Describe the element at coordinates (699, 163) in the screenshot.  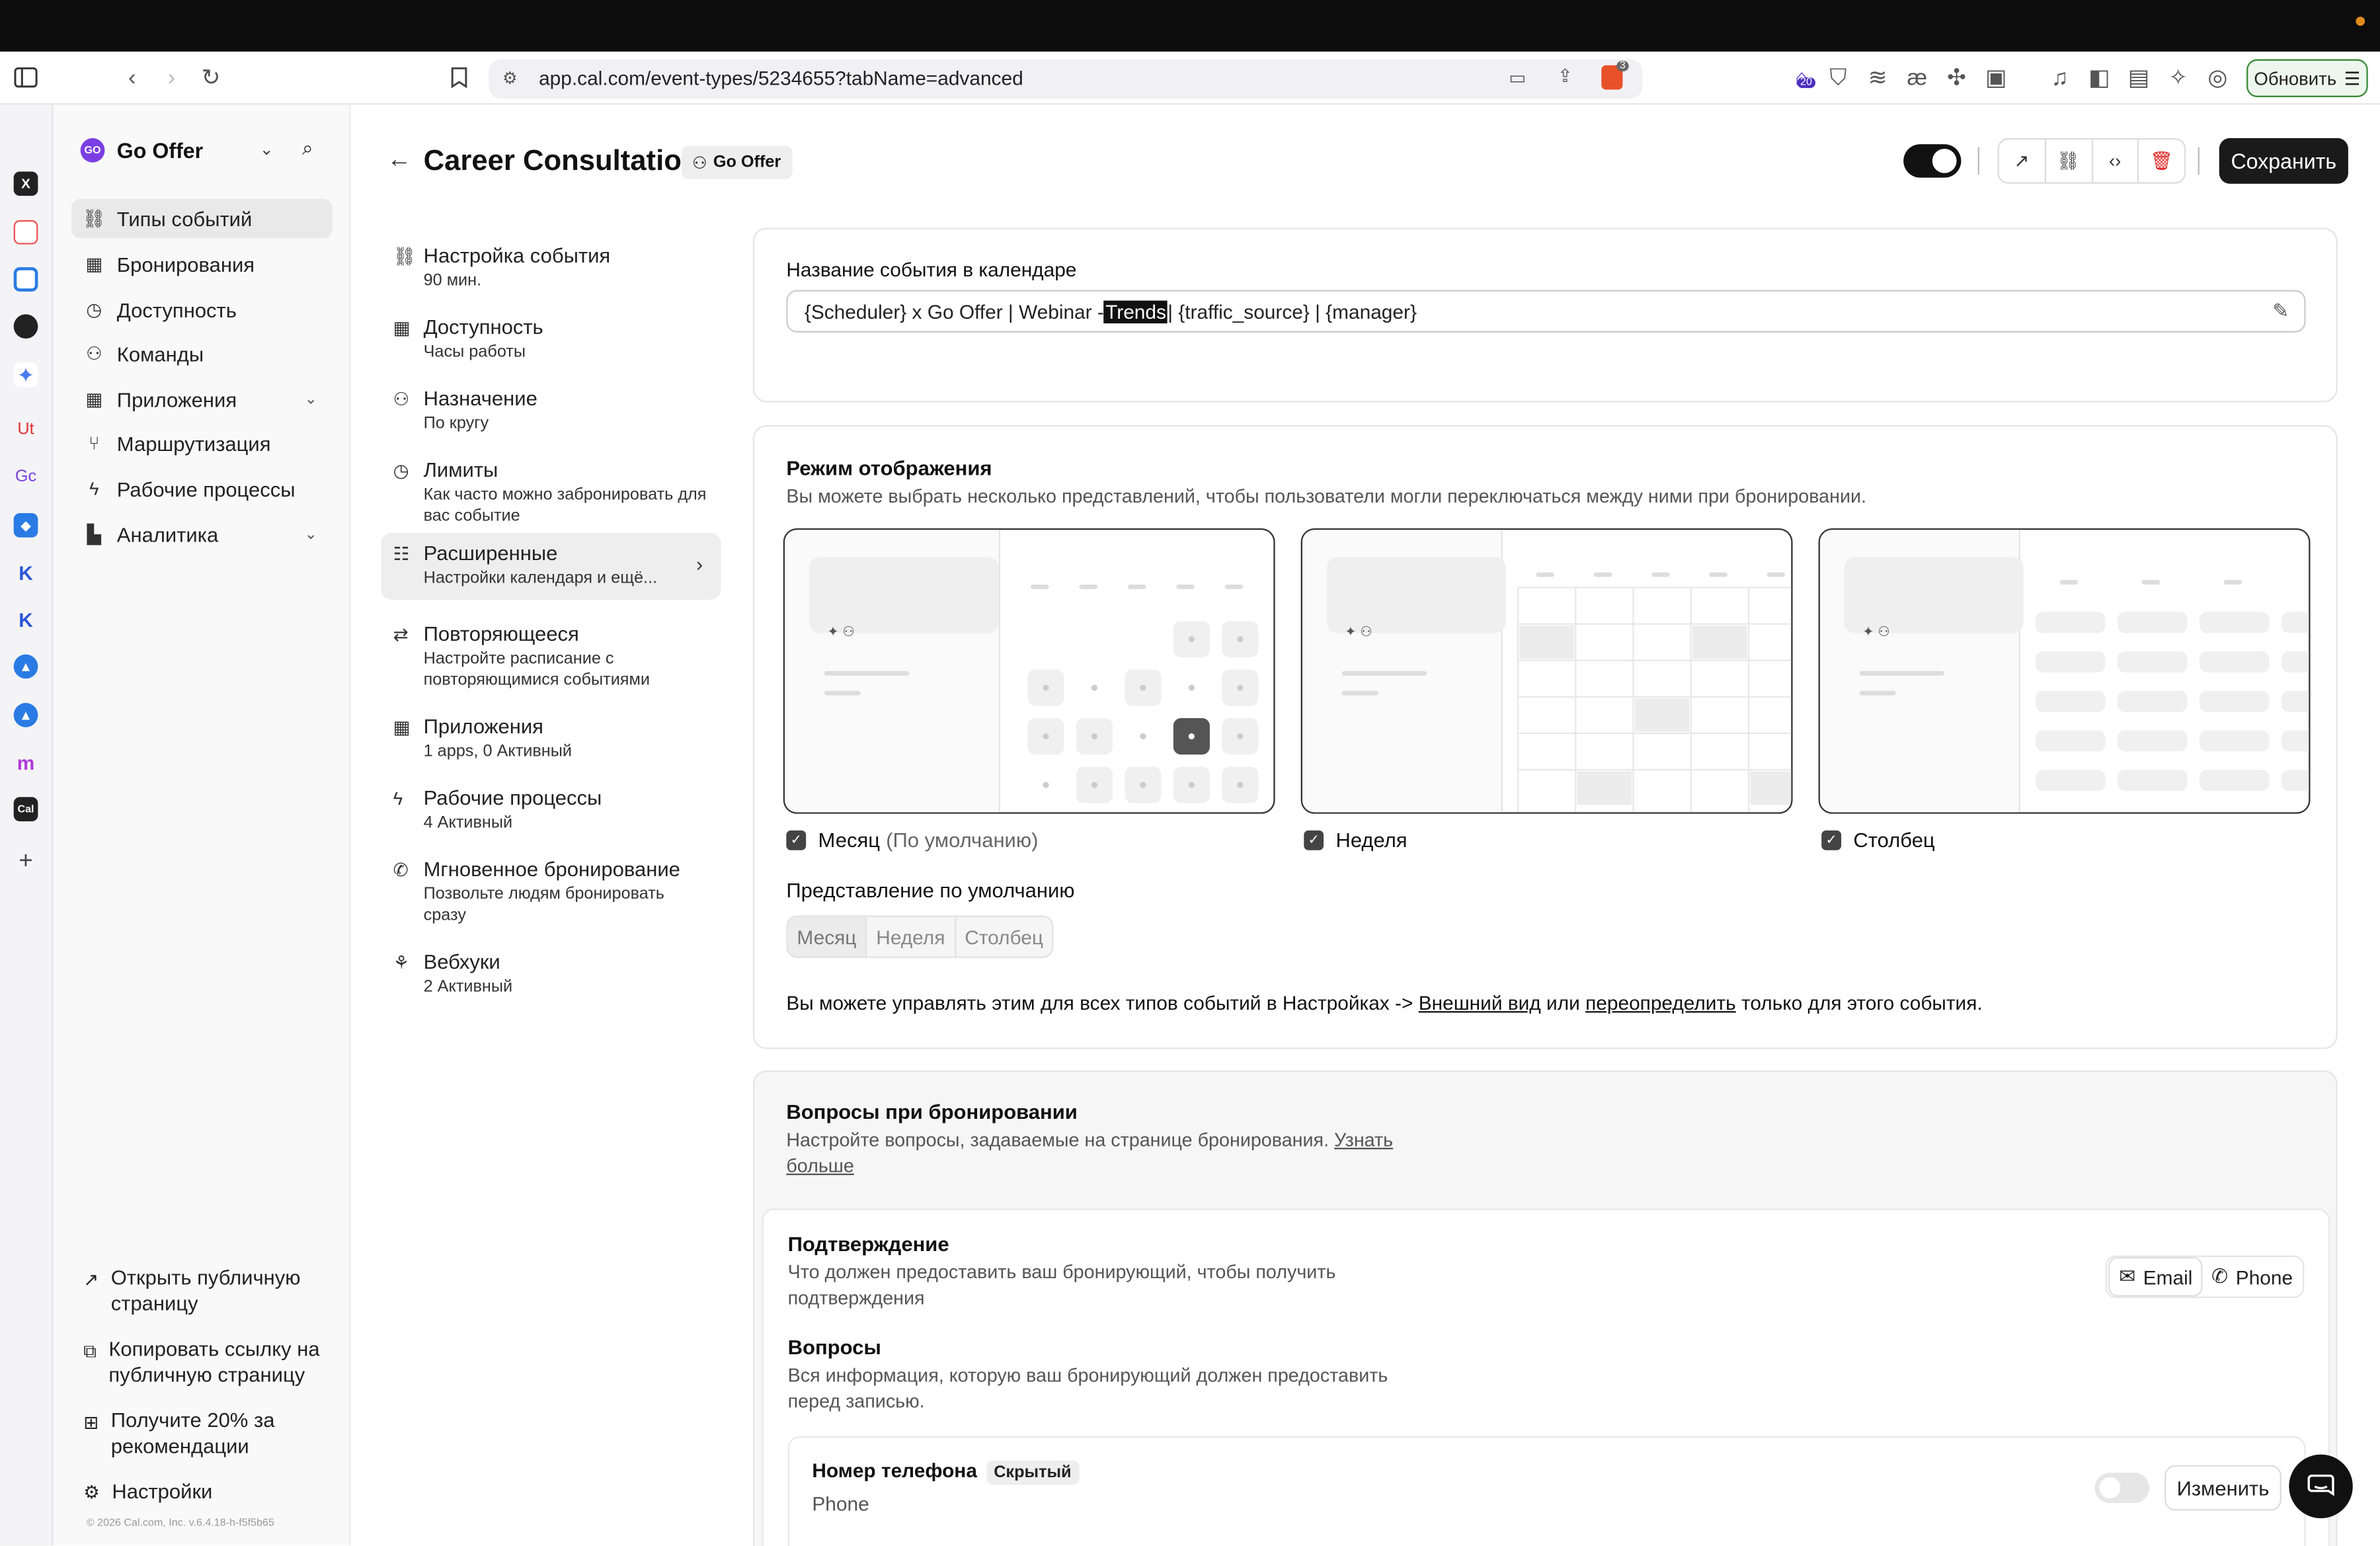
I see `users-icon: ⚇` at that location.